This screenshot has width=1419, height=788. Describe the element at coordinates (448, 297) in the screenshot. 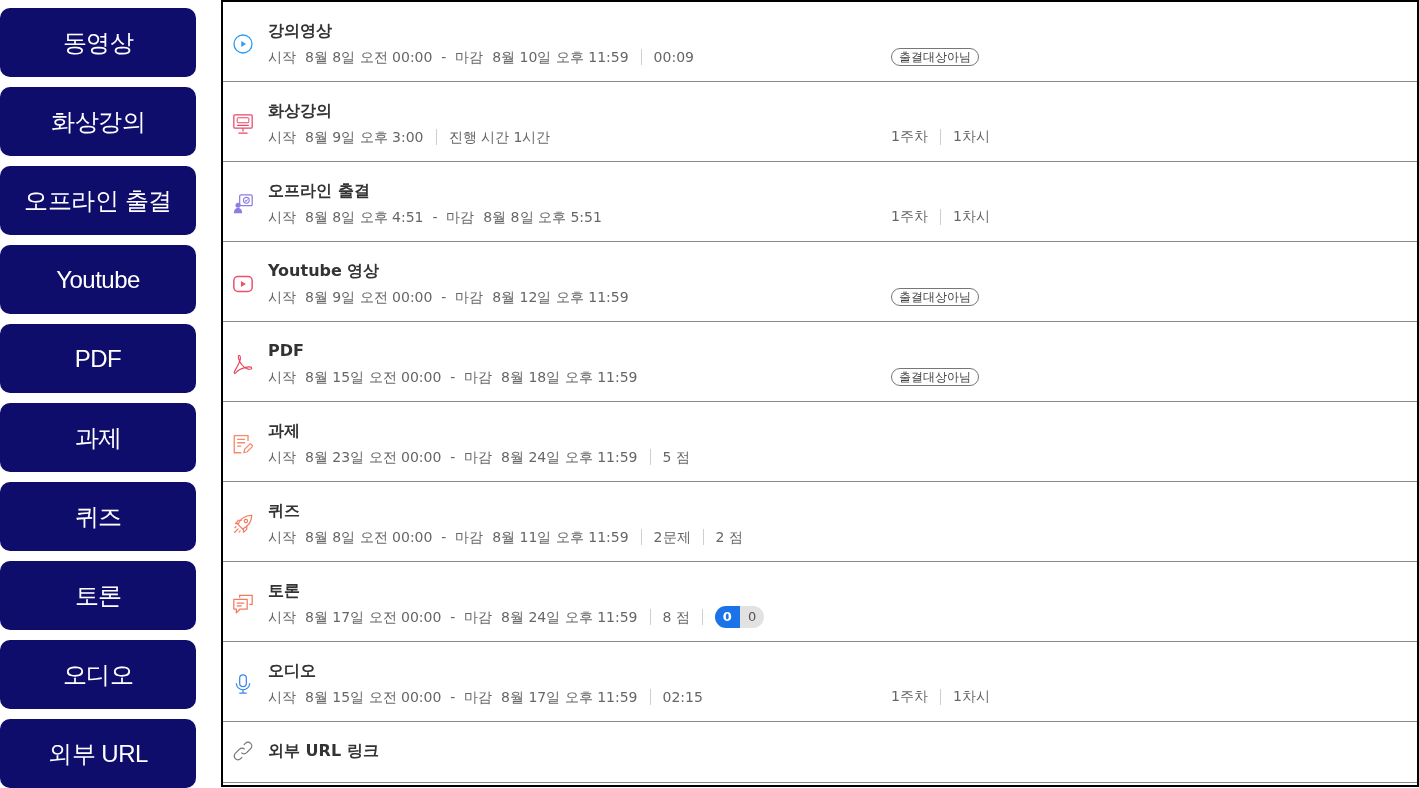

I see `schedule-text: 시작 8월 9일 오전 00:00 - 마감 8월 12일 오후 11:59` at that location.